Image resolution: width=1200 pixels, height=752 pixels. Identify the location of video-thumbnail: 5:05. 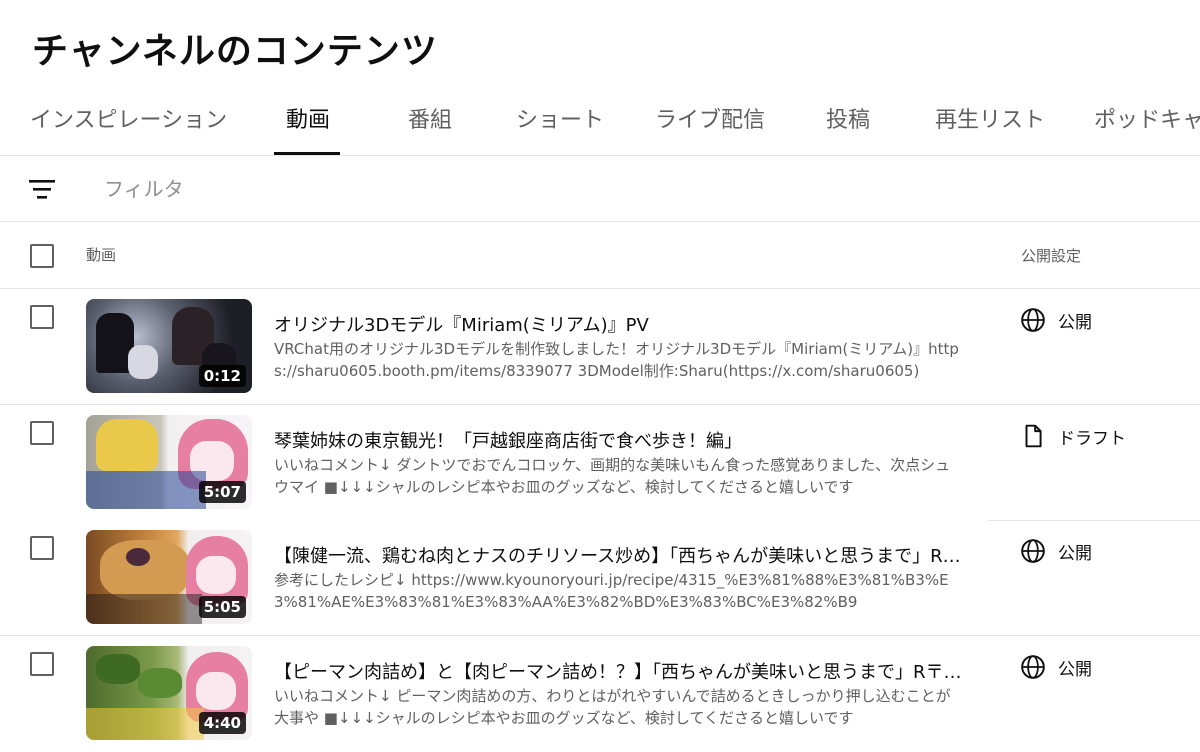
(169, 577).